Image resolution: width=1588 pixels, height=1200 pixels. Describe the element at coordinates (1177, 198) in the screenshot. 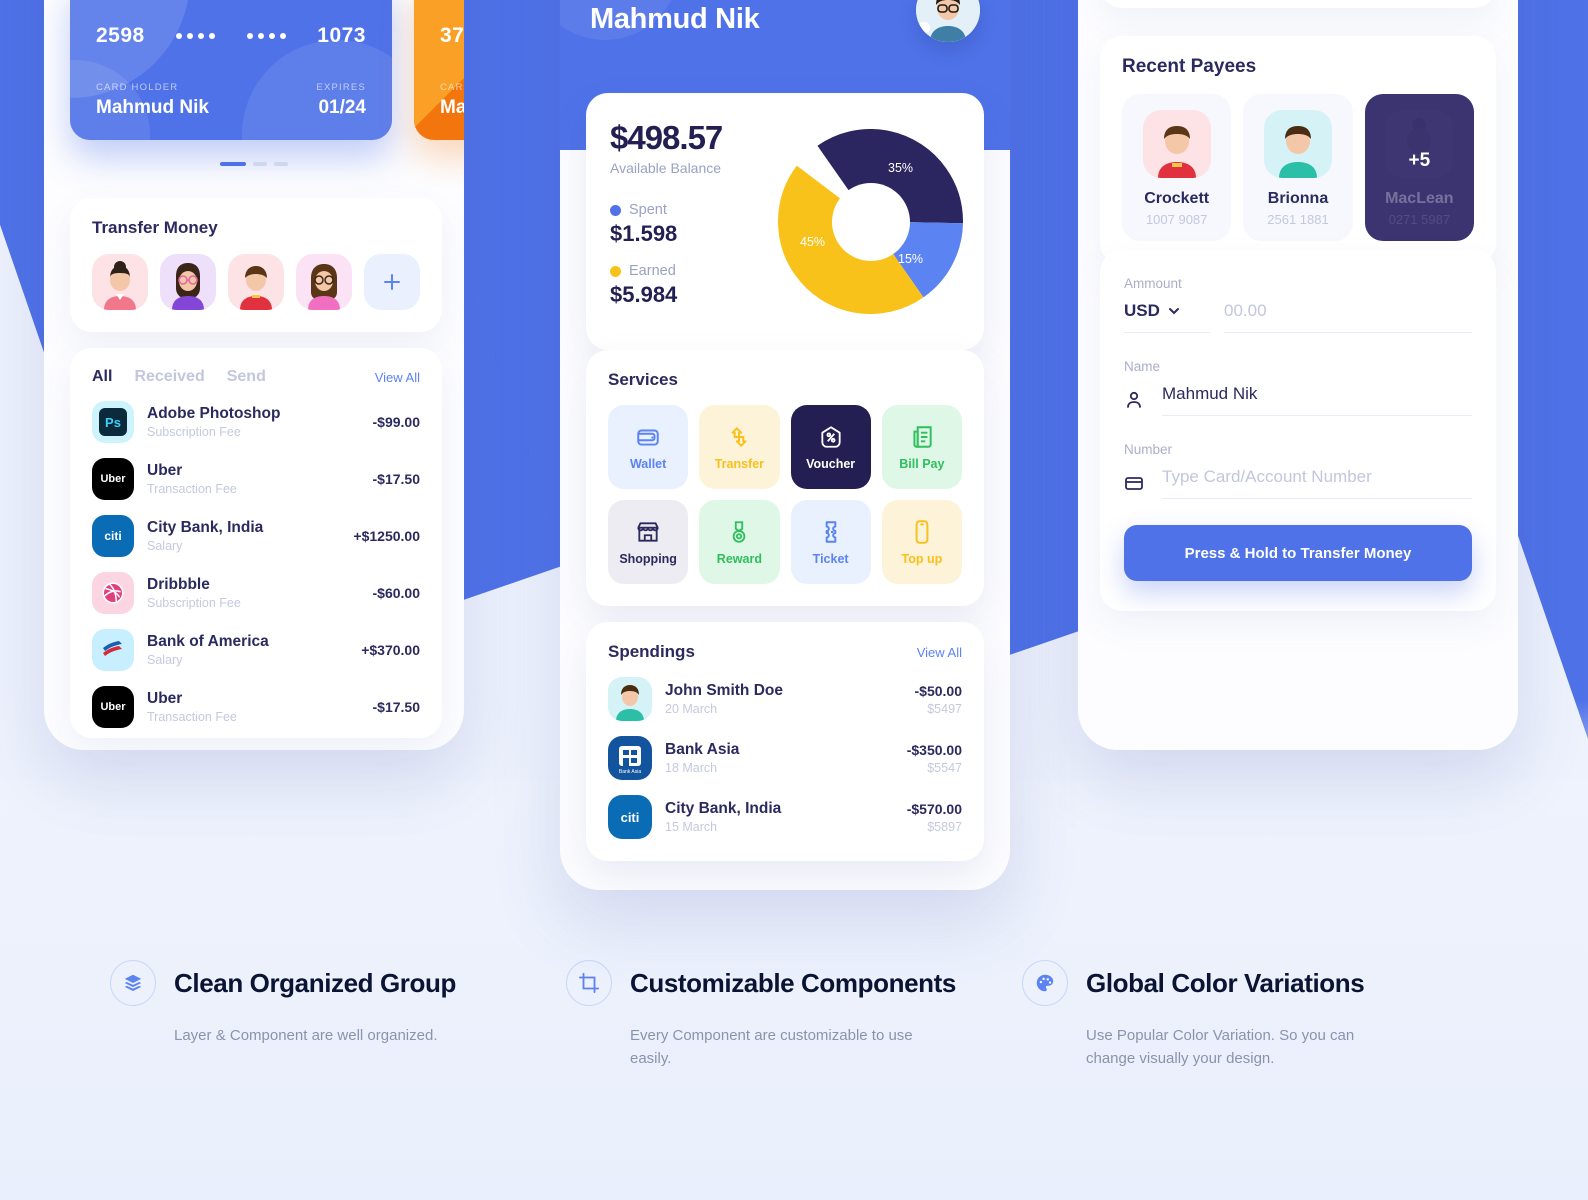

I see `payee-name: Crockett` at that location.